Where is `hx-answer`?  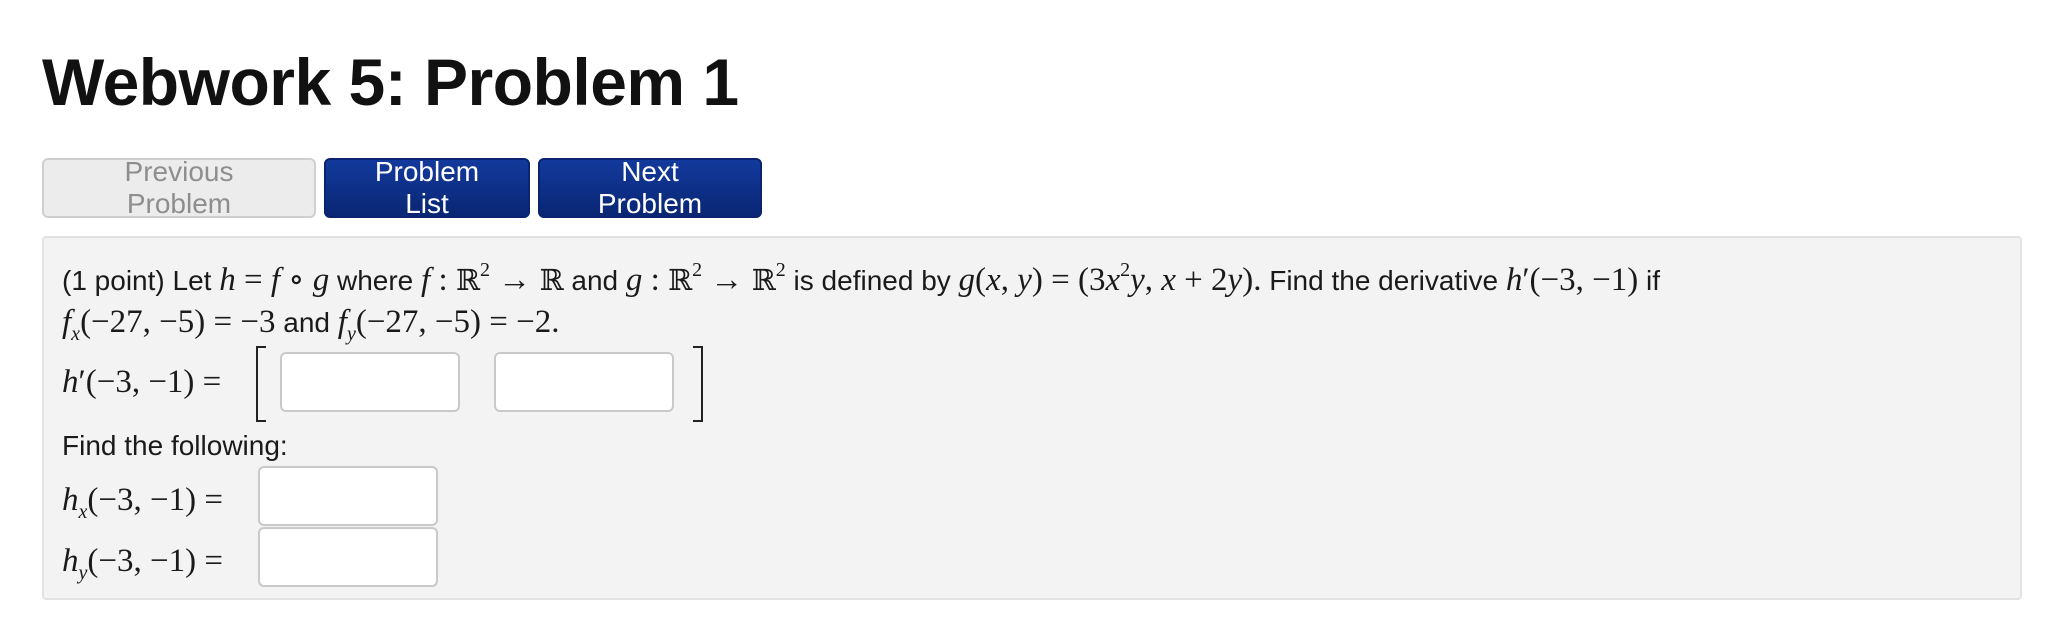
hx-answer is located at coordinates (348, 496).